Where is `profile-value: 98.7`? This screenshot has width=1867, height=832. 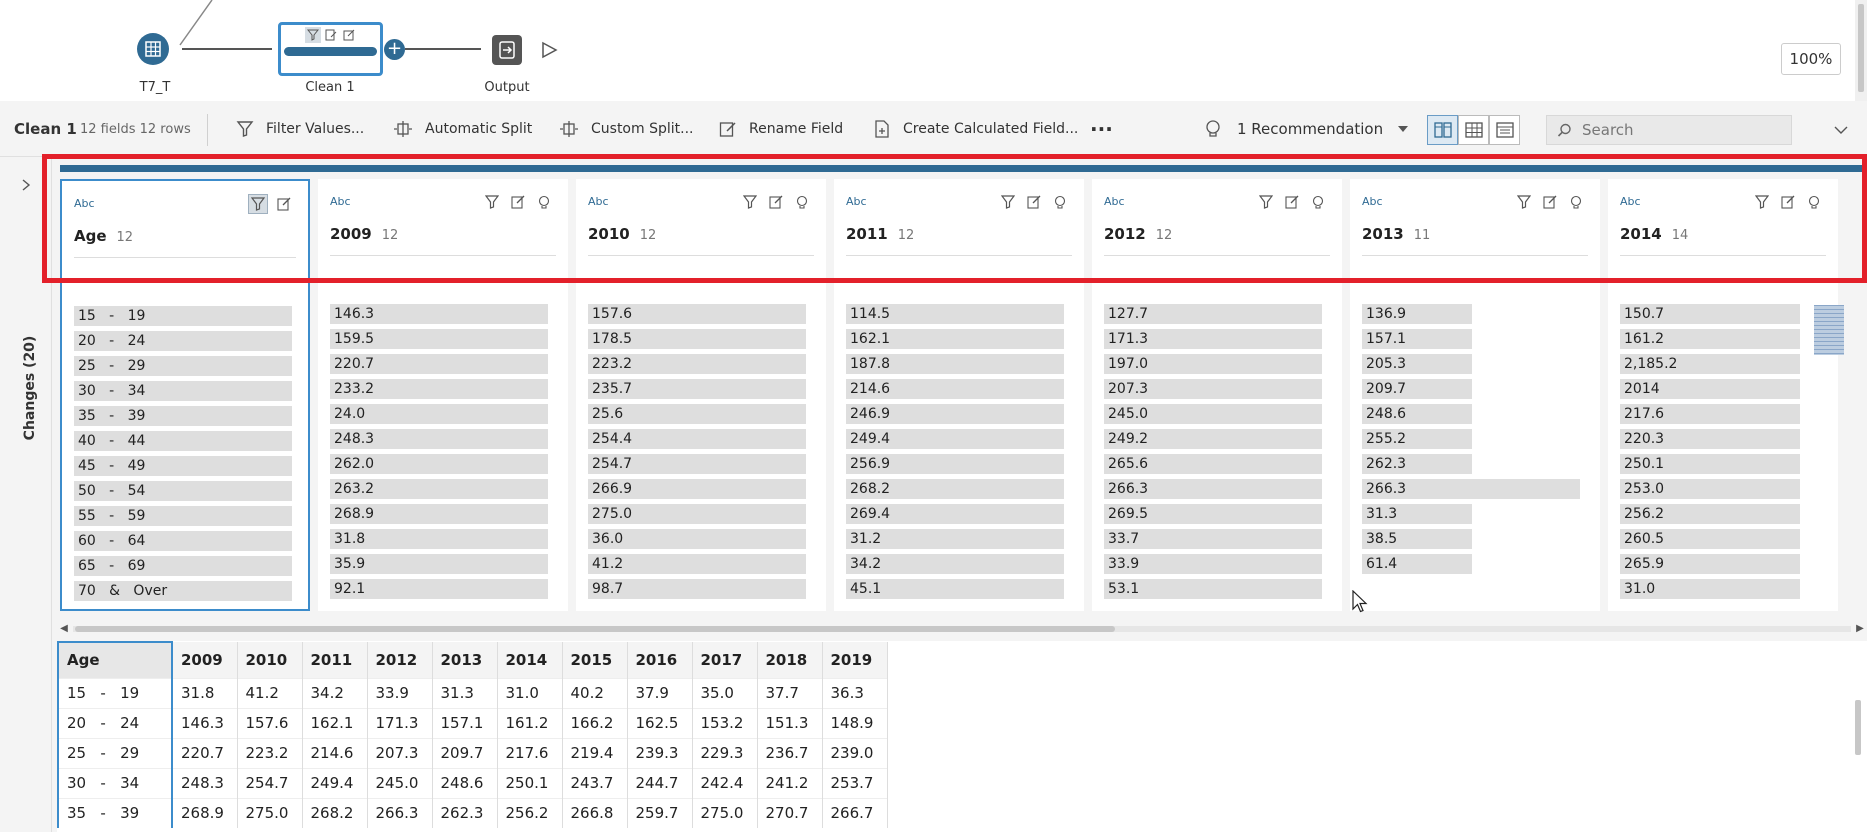 profile-value: 98.7 is located at coordinates (605, 589).